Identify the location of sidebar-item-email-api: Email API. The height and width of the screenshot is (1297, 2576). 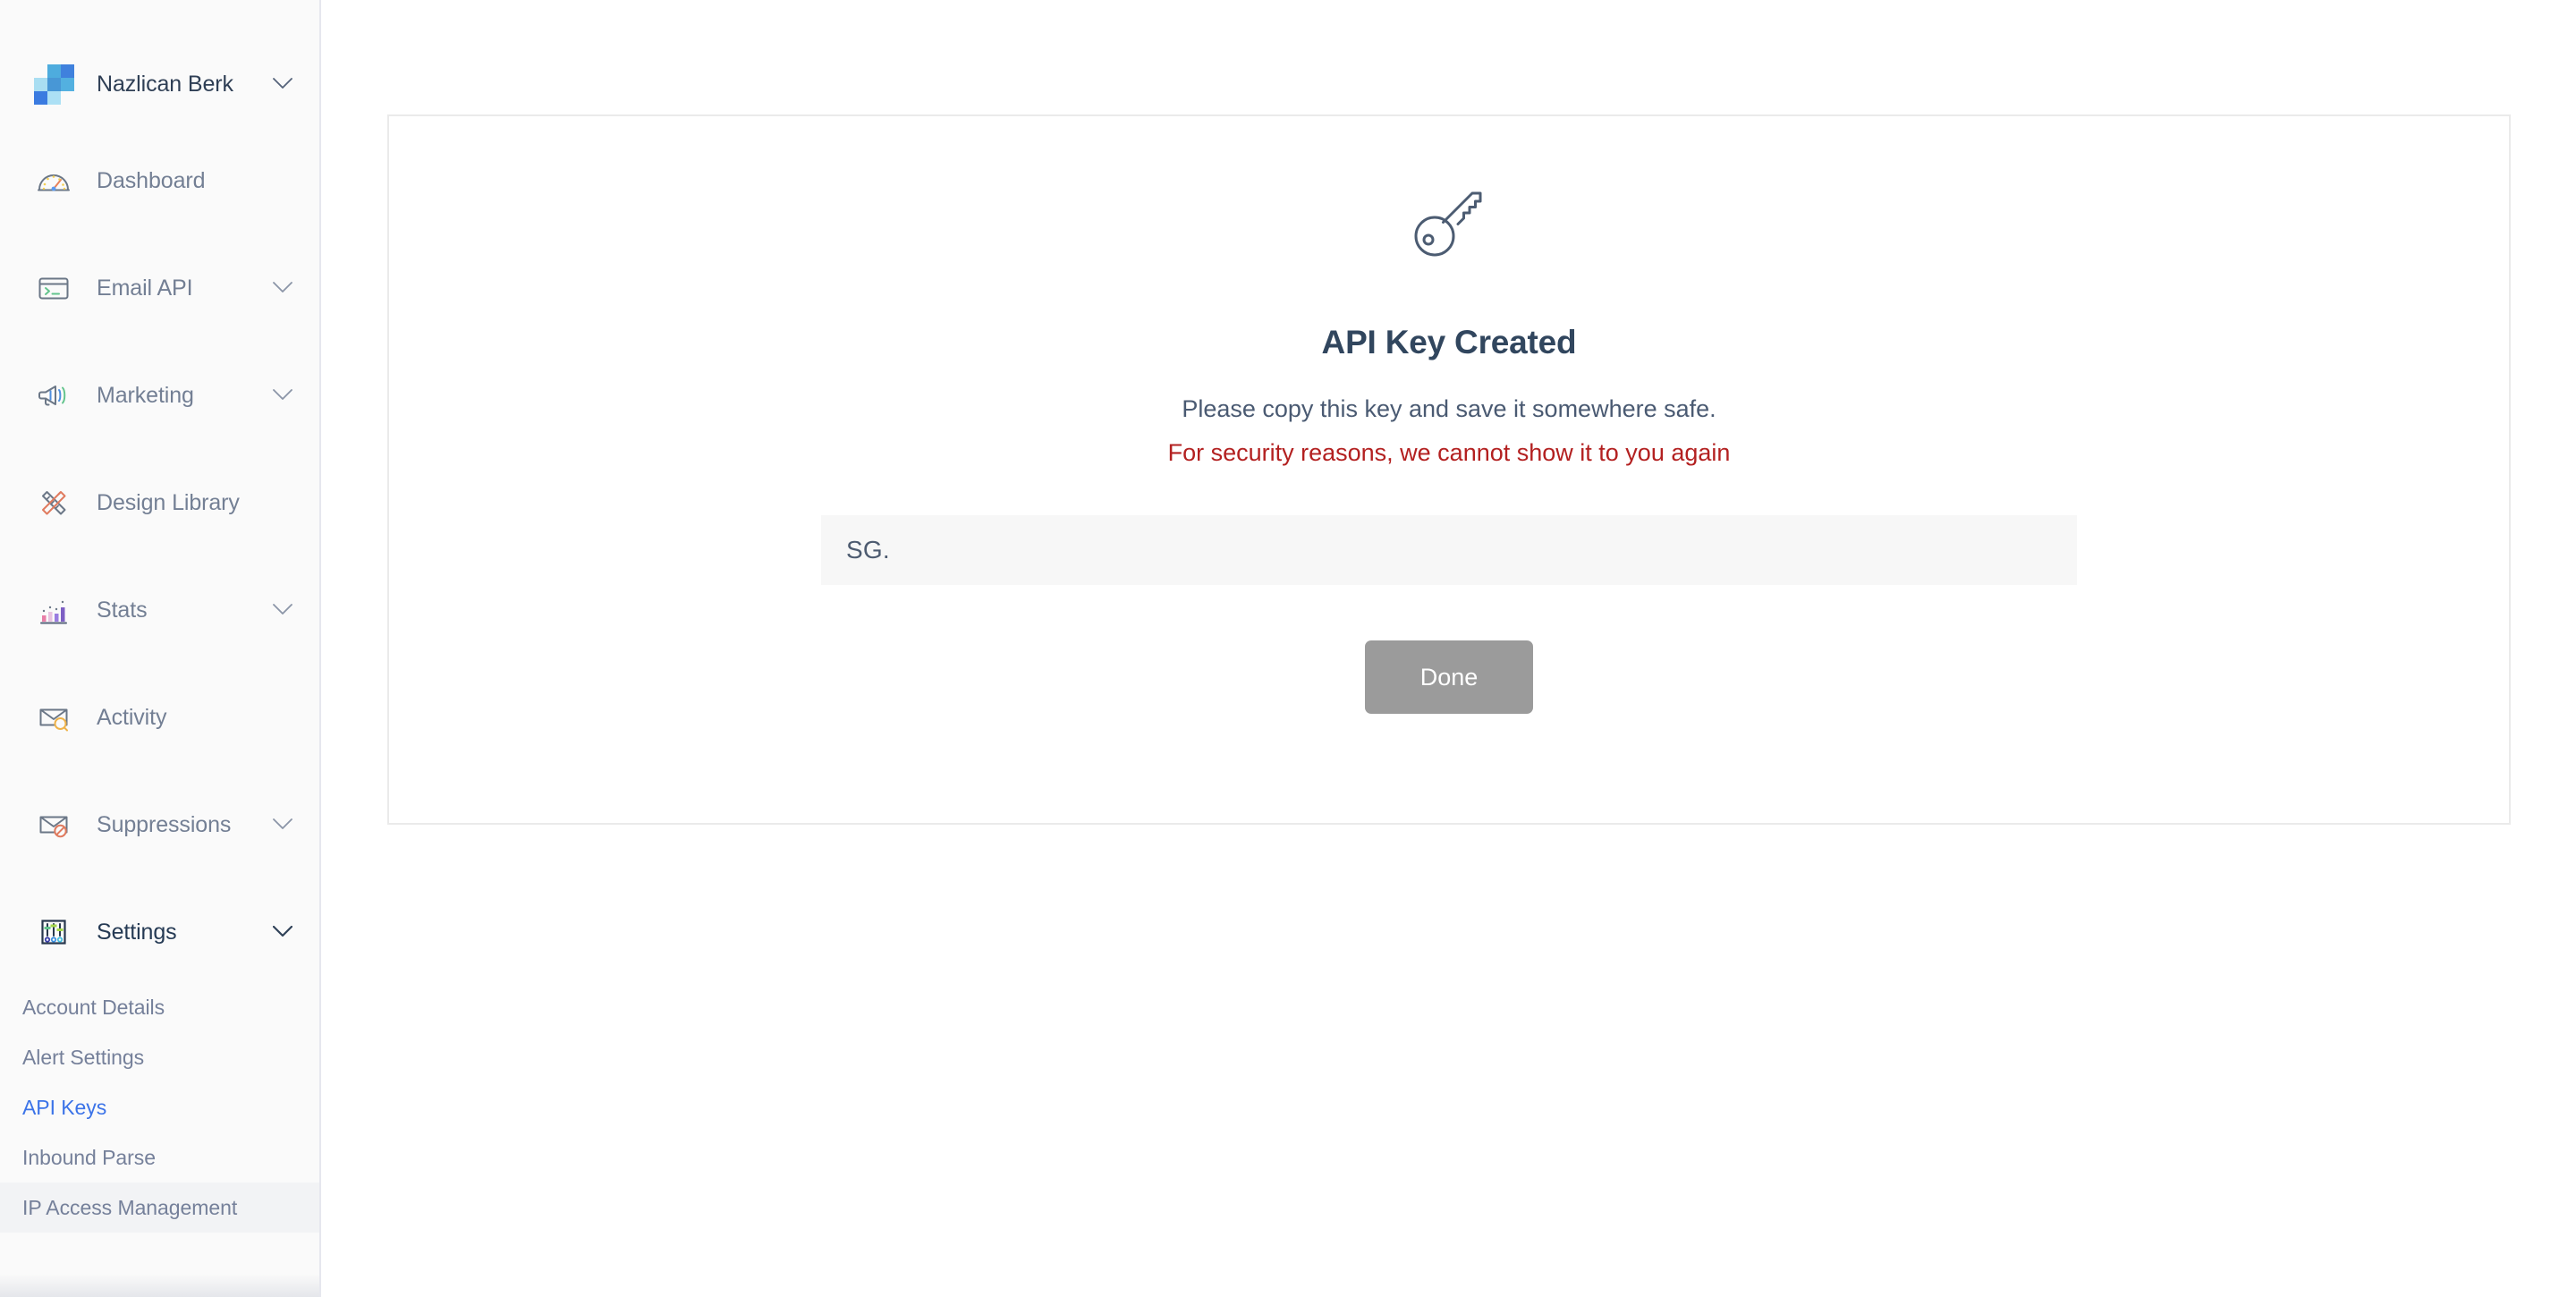
(159, 288).